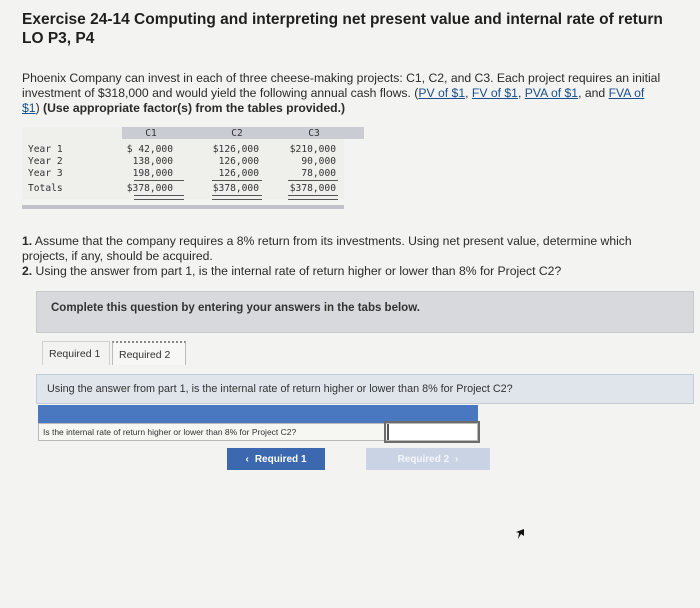 Image resolution: width=700 pixels, height=608 pixels. What do you see at coordinates (318, 173) in the screenshot?
I see `cash-flow-cell: 78,000` at bounding box center [318, 173].